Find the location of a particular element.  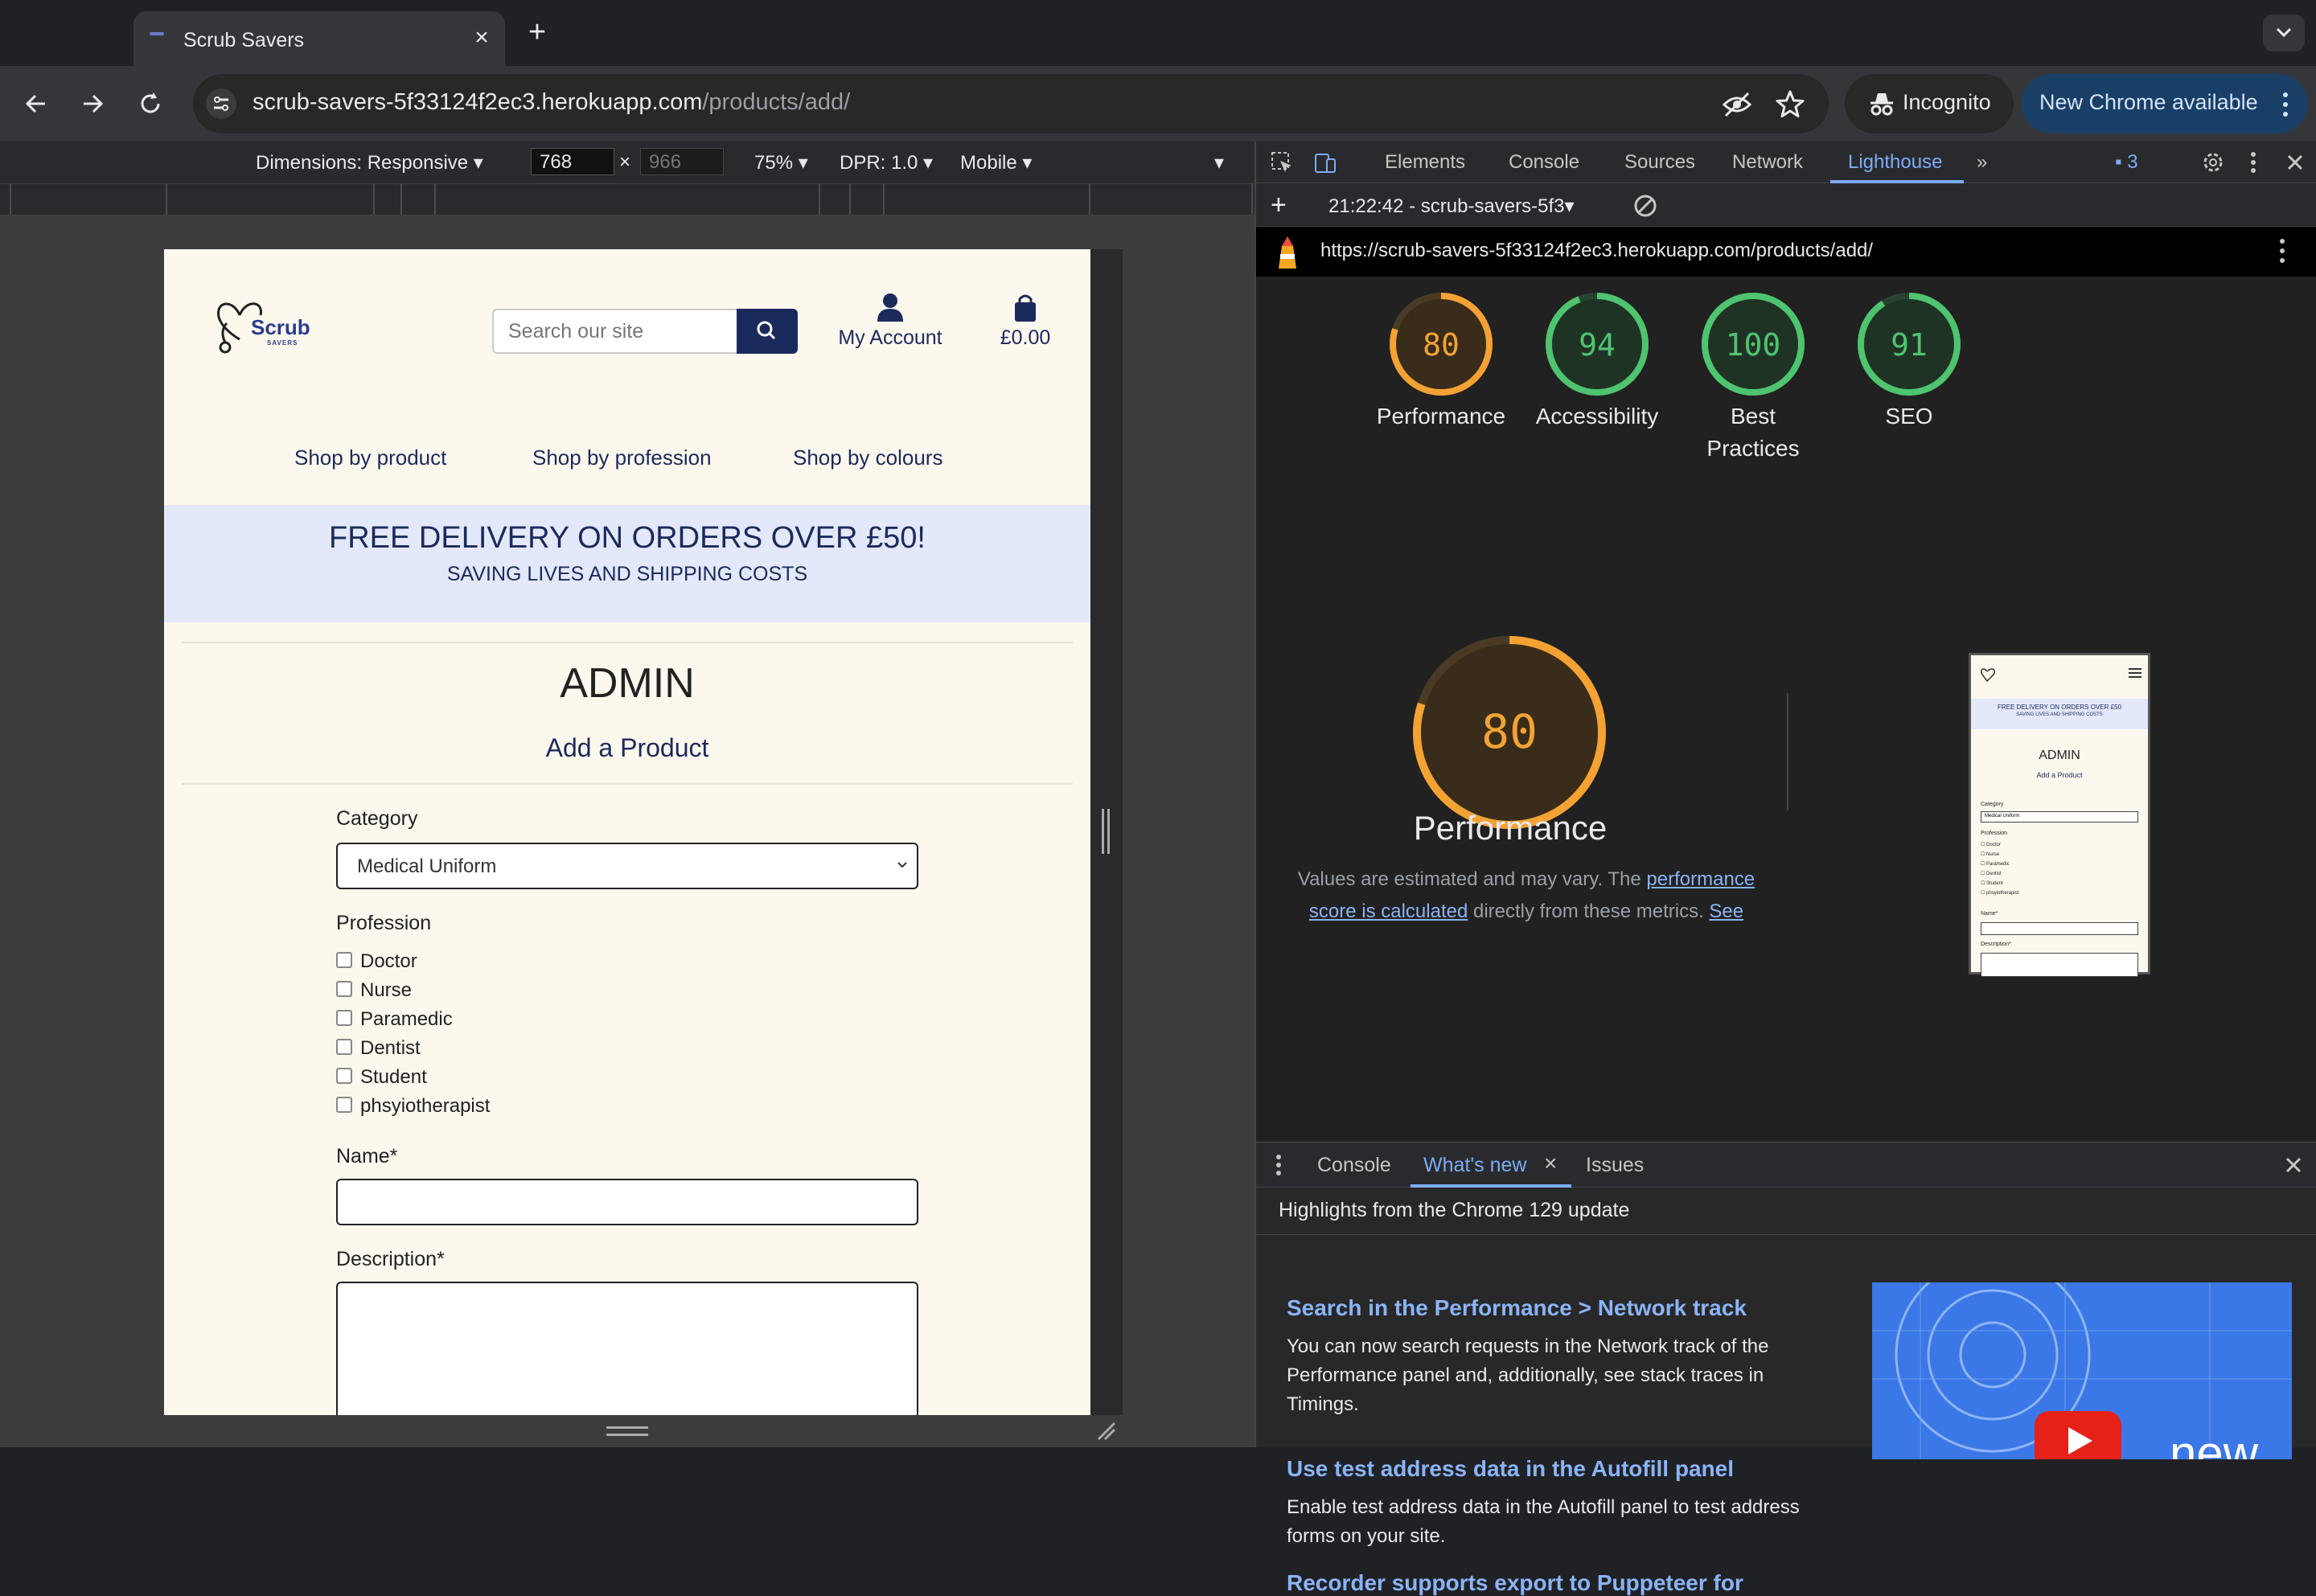

my-account-link: My Account is located at coordinates (890, 327).